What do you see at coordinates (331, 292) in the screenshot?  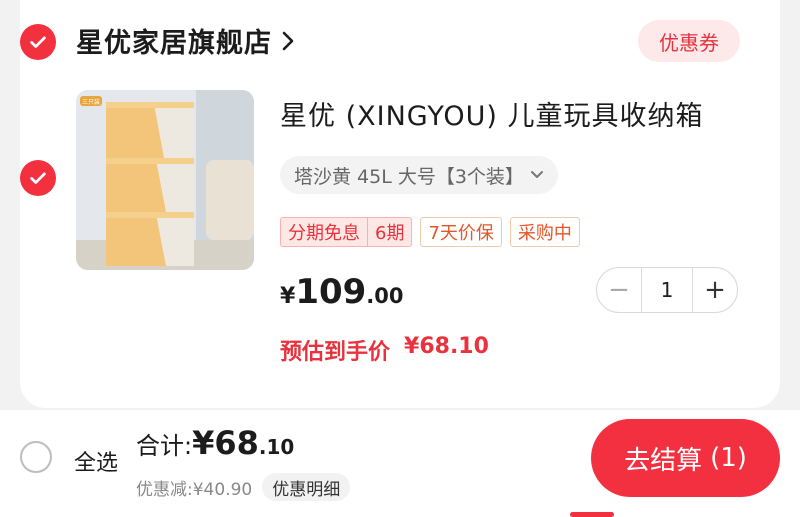 I see `price-integer: 109` at bounding box center [331, 292].